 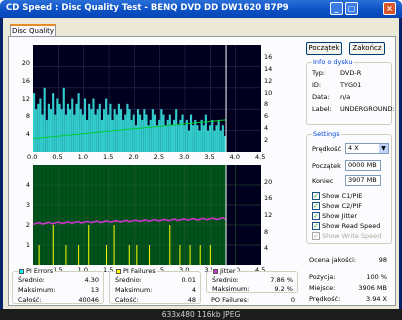 What do you see at coordinates (91, 280) in the screenshot?
I see `pi-errors-avg-value: 4.30` at bounding box center [91, 280].